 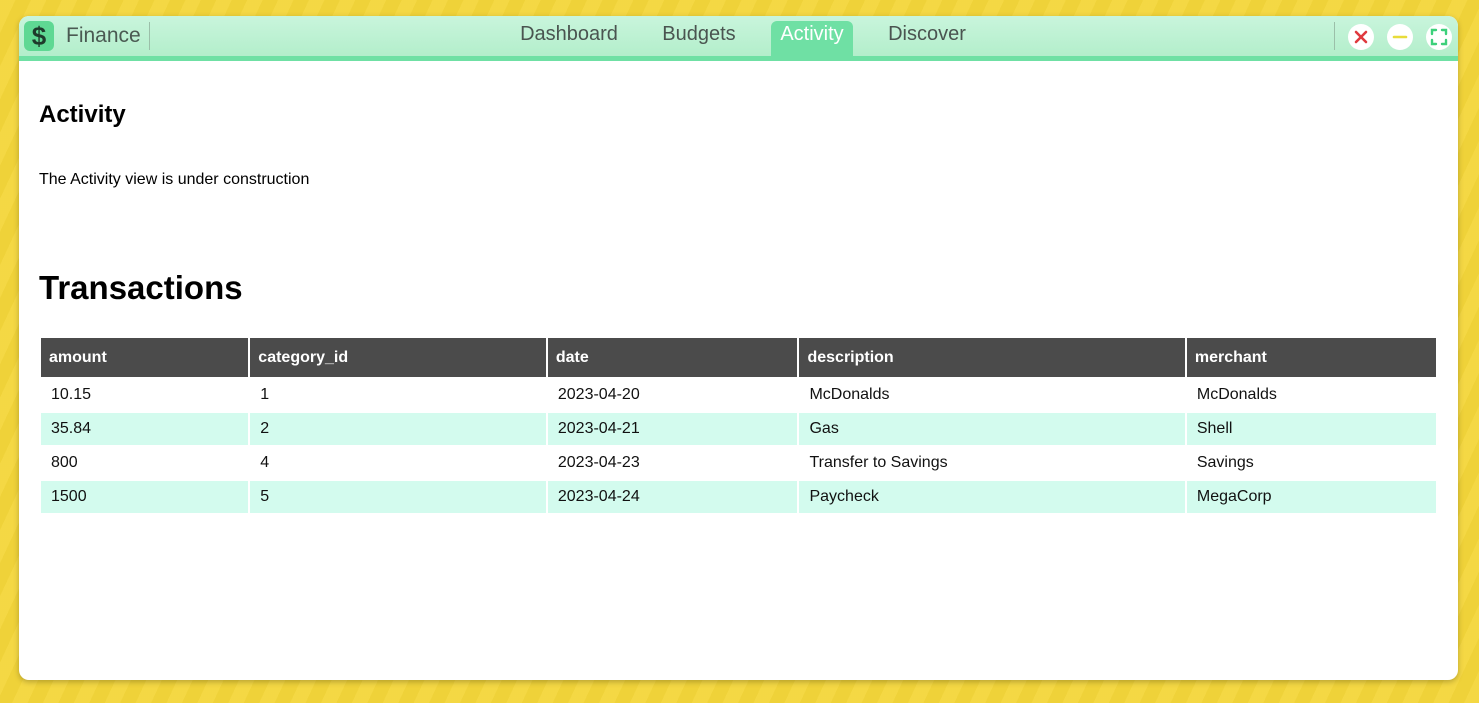 I want to click on column-header-date: date, so click(x=672, y=357).